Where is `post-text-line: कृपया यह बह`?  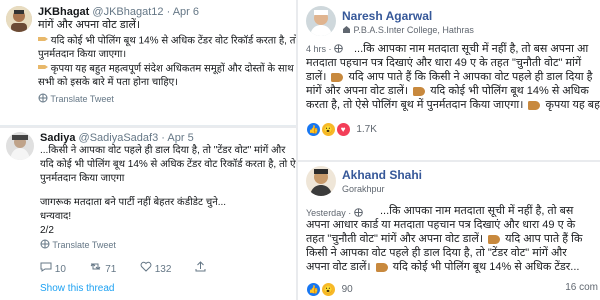
post-text-line: कृपया यह बह is located at coordinates (572, 105).